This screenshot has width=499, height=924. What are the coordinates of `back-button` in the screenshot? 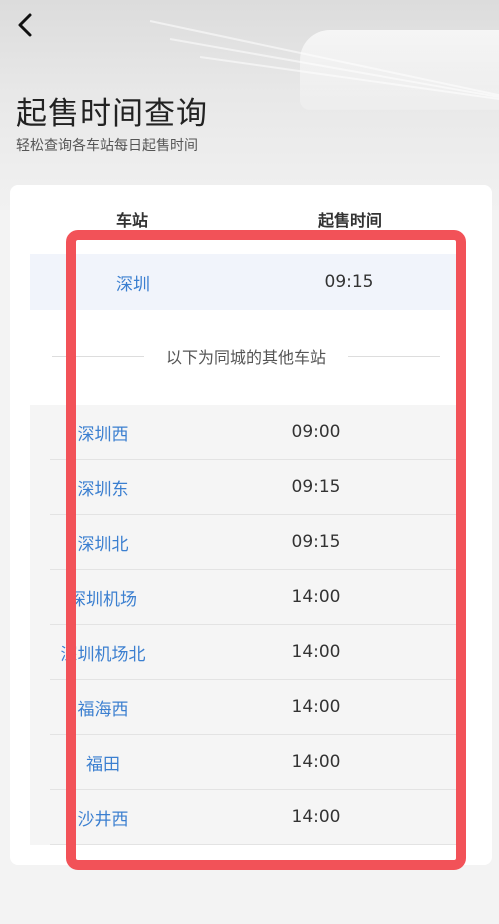 It's located at (25, 25).